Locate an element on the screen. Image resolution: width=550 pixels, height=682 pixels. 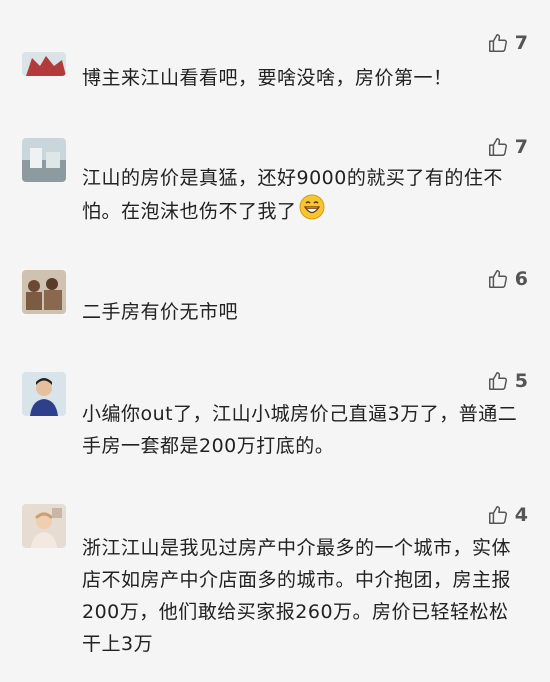
comment-text: 江山的房价是真猛，还好9000的就买了有的住不怕。在泡沫也伤不了我了 is located at coordinates (302, 196).